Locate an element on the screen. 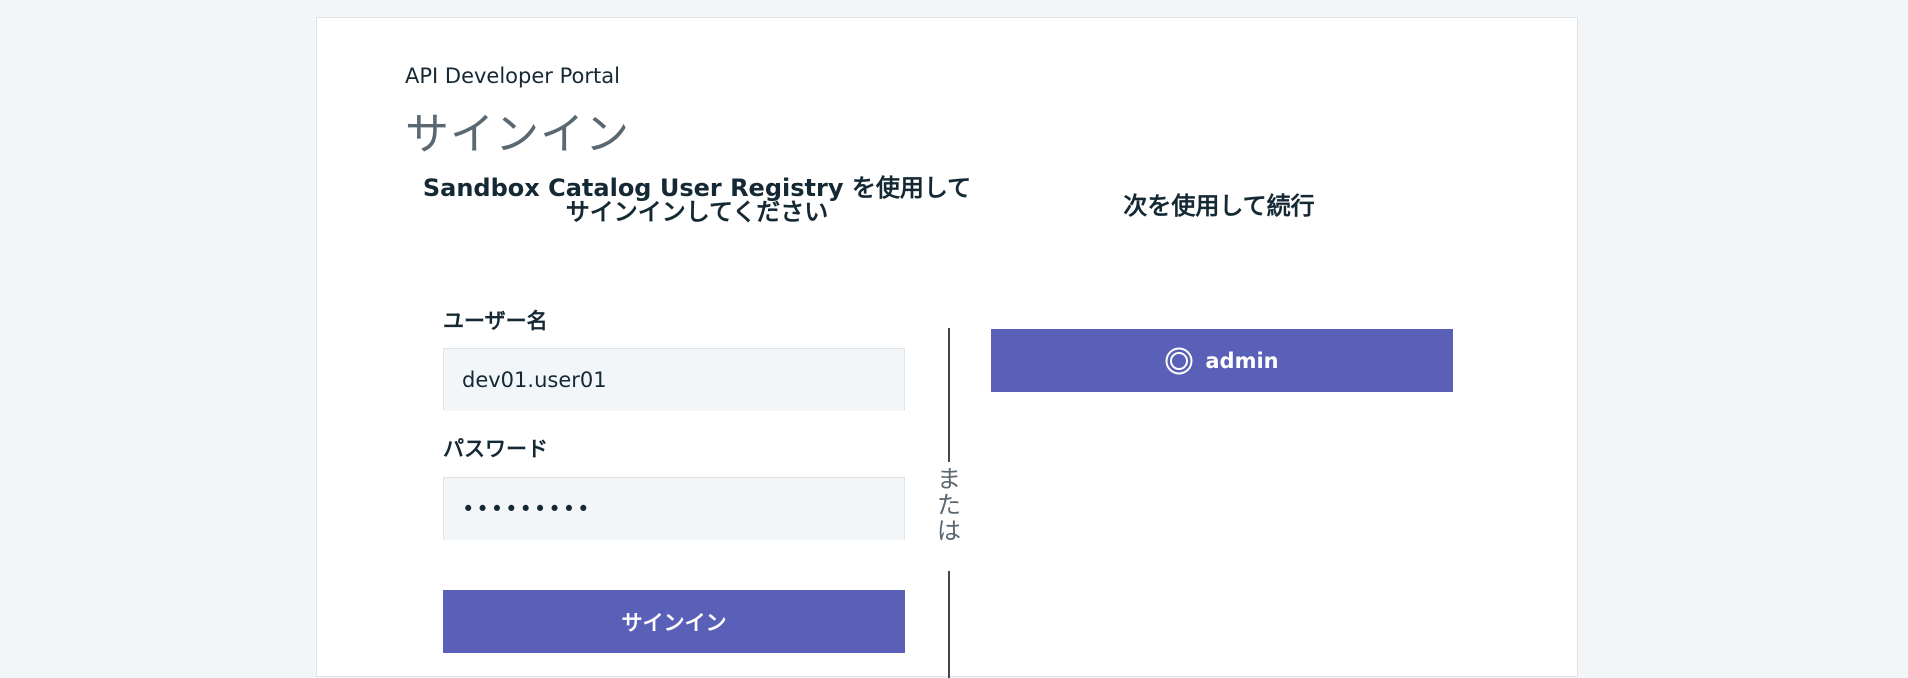  divider-text: または is located at coordinates (949, 505).